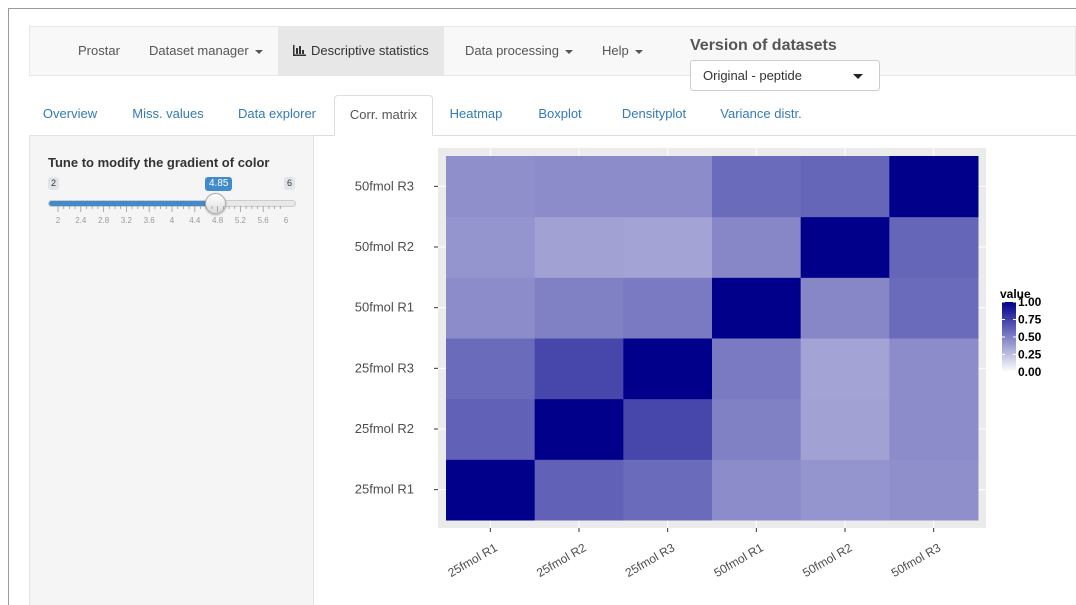 The width and height of the screenshot is (1076, 605). I want to click on x-tick-label: 50fmol R2, so click(827, 560).